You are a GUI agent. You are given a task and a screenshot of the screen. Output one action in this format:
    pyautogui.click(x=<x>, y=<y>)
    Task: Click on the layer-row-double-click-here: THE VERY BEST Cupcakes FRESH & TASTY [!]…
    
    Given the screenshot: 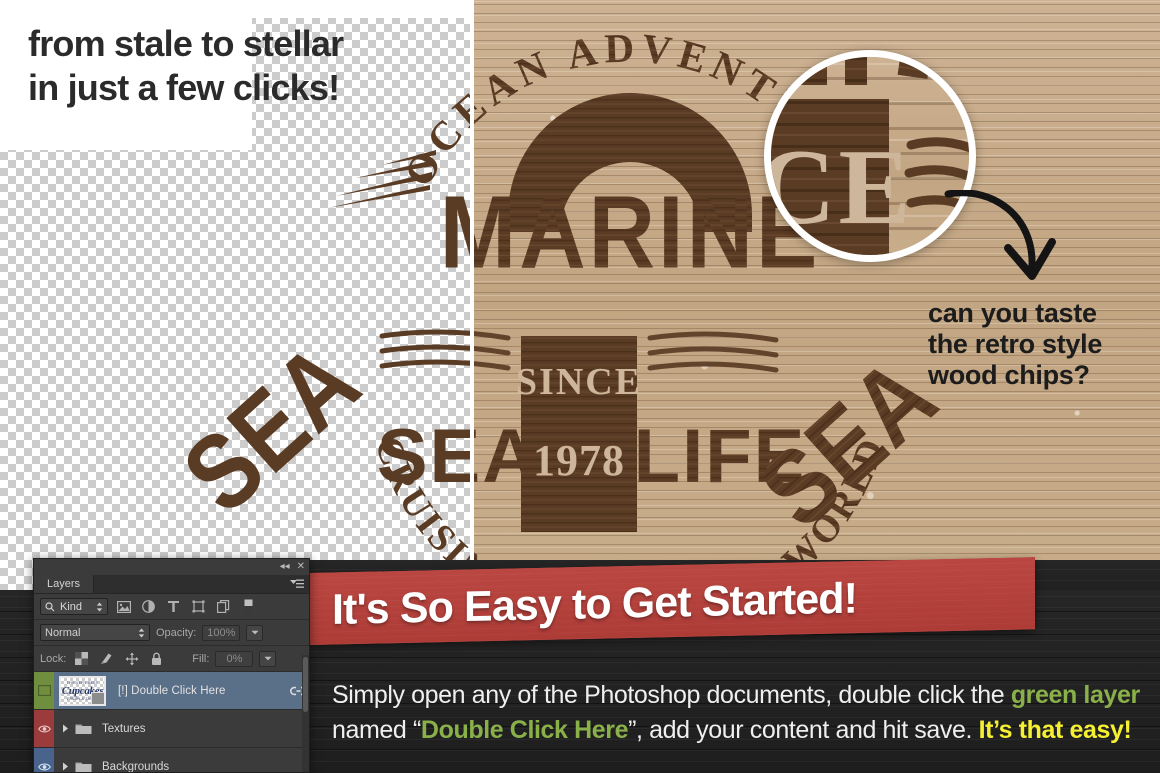 What is the action you would take?
    pyautogui.click(x=171, y=691)
    